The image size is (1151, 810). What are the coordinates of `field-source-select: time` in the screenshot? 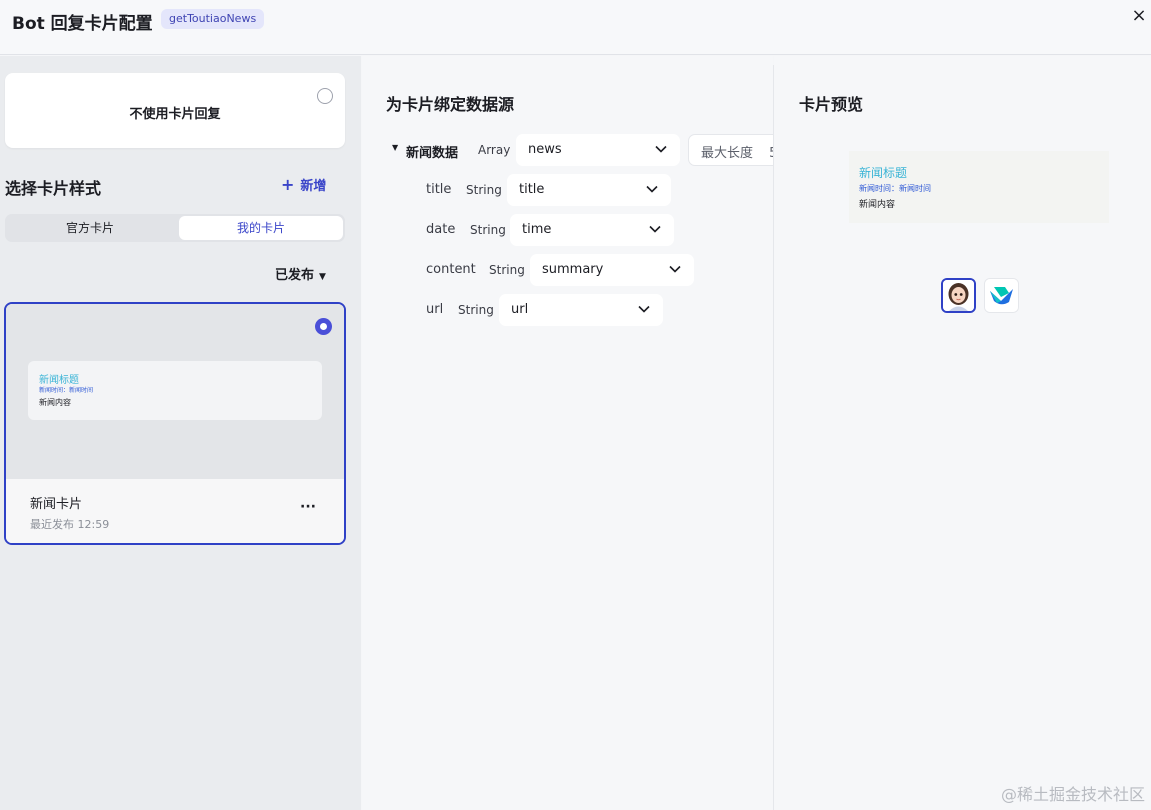 It's located at (592, 230).